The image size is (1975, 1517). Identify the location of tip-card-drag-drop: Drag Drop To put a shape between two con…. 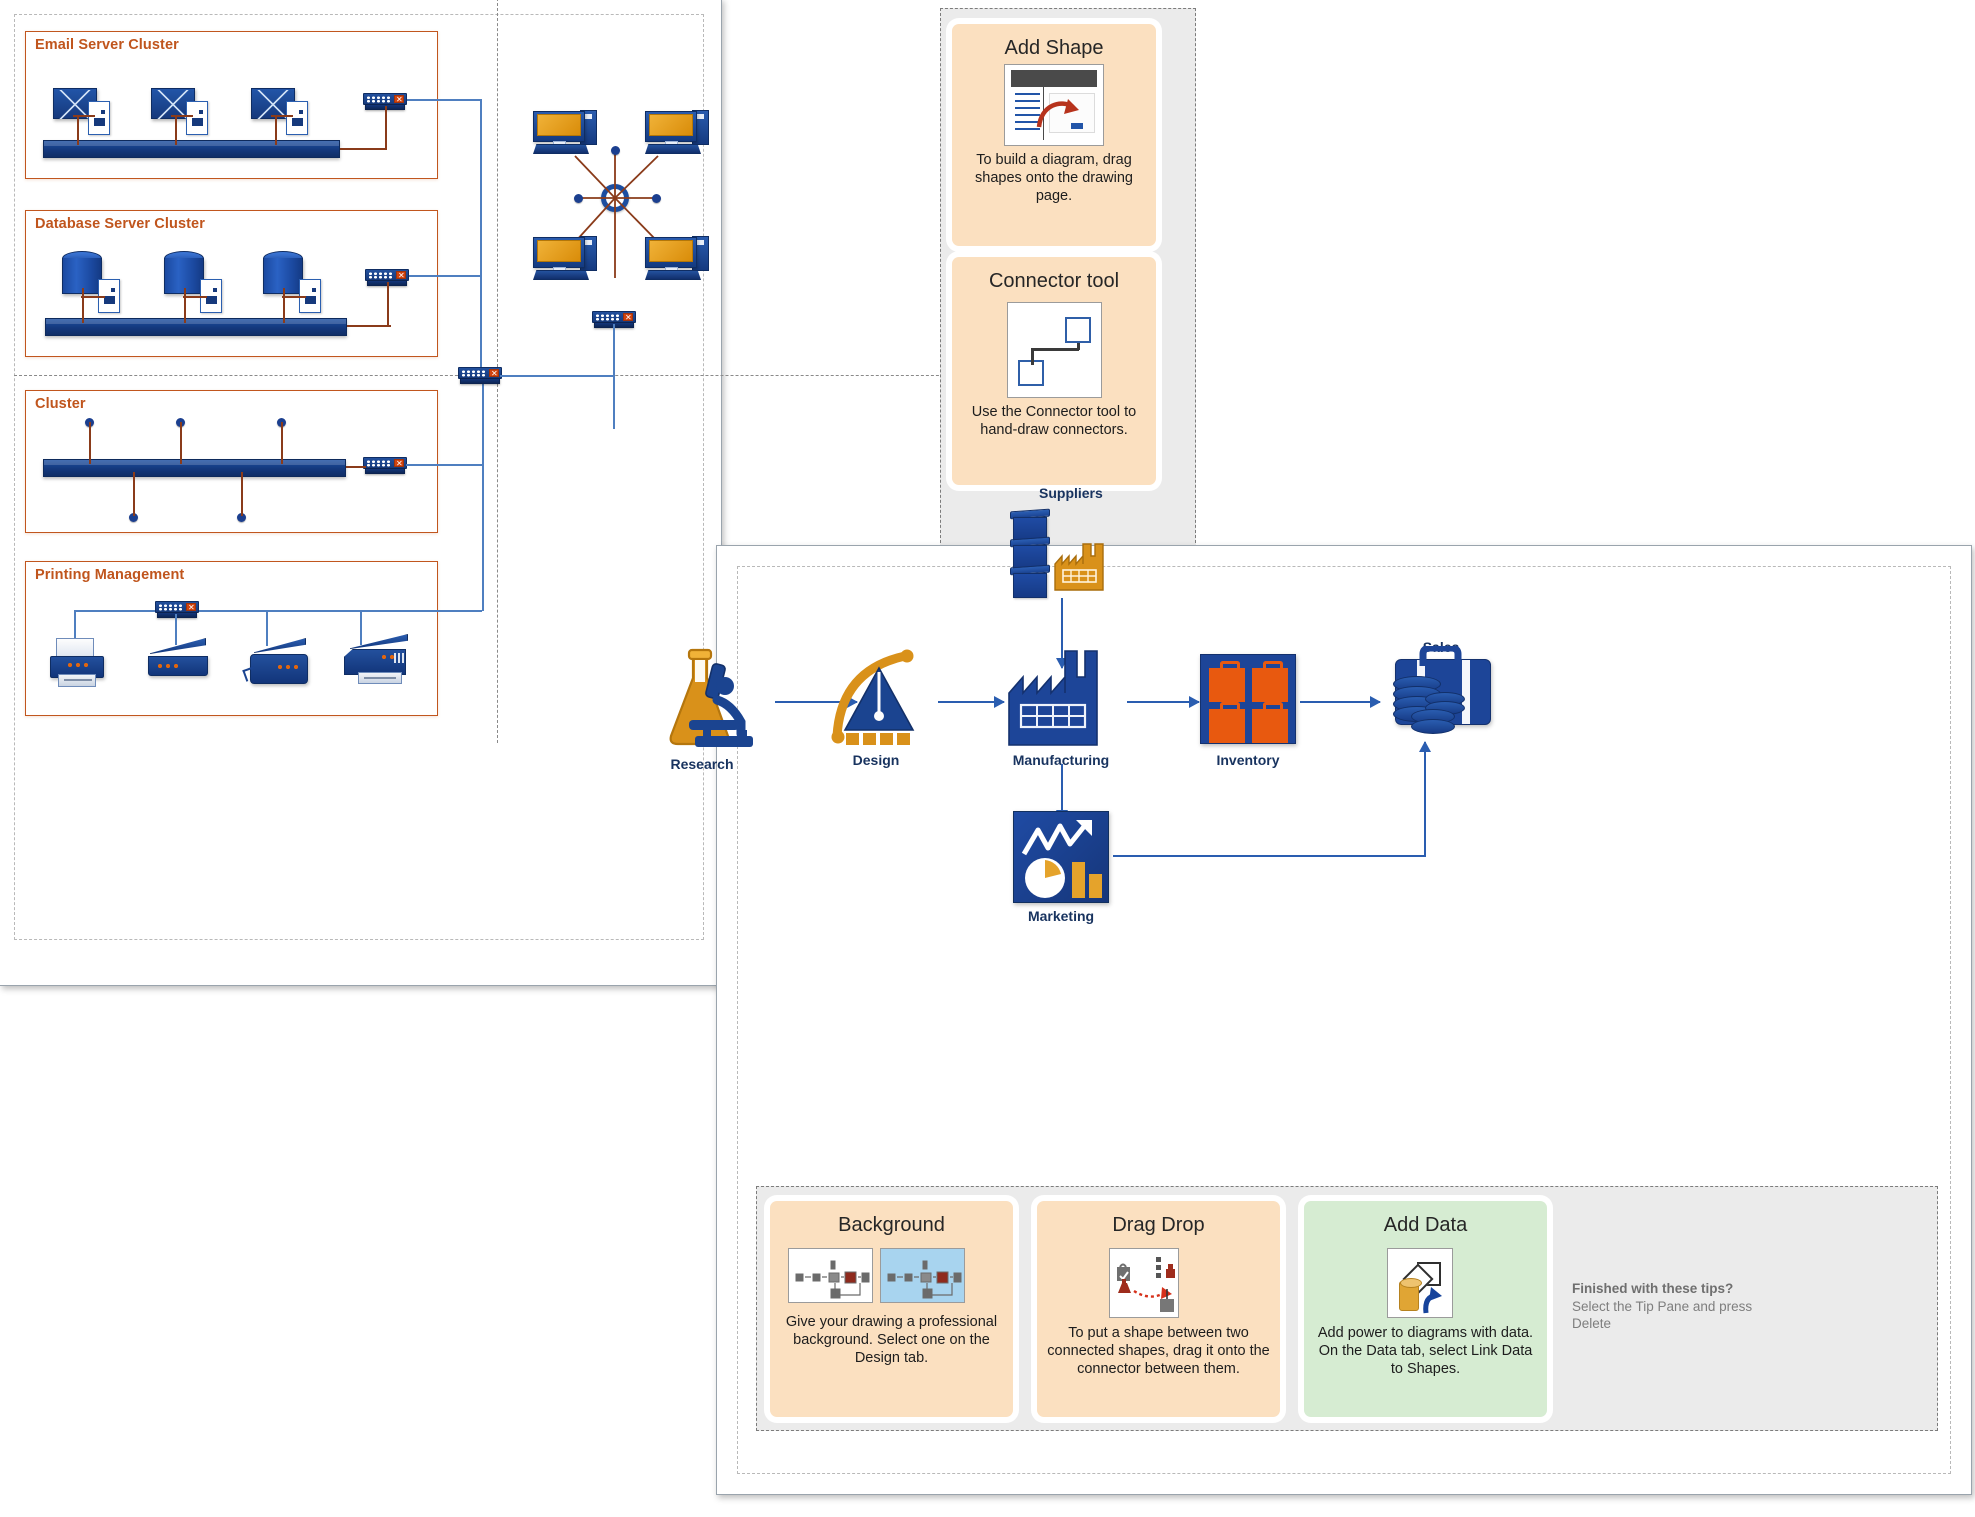
(1158, 1309).